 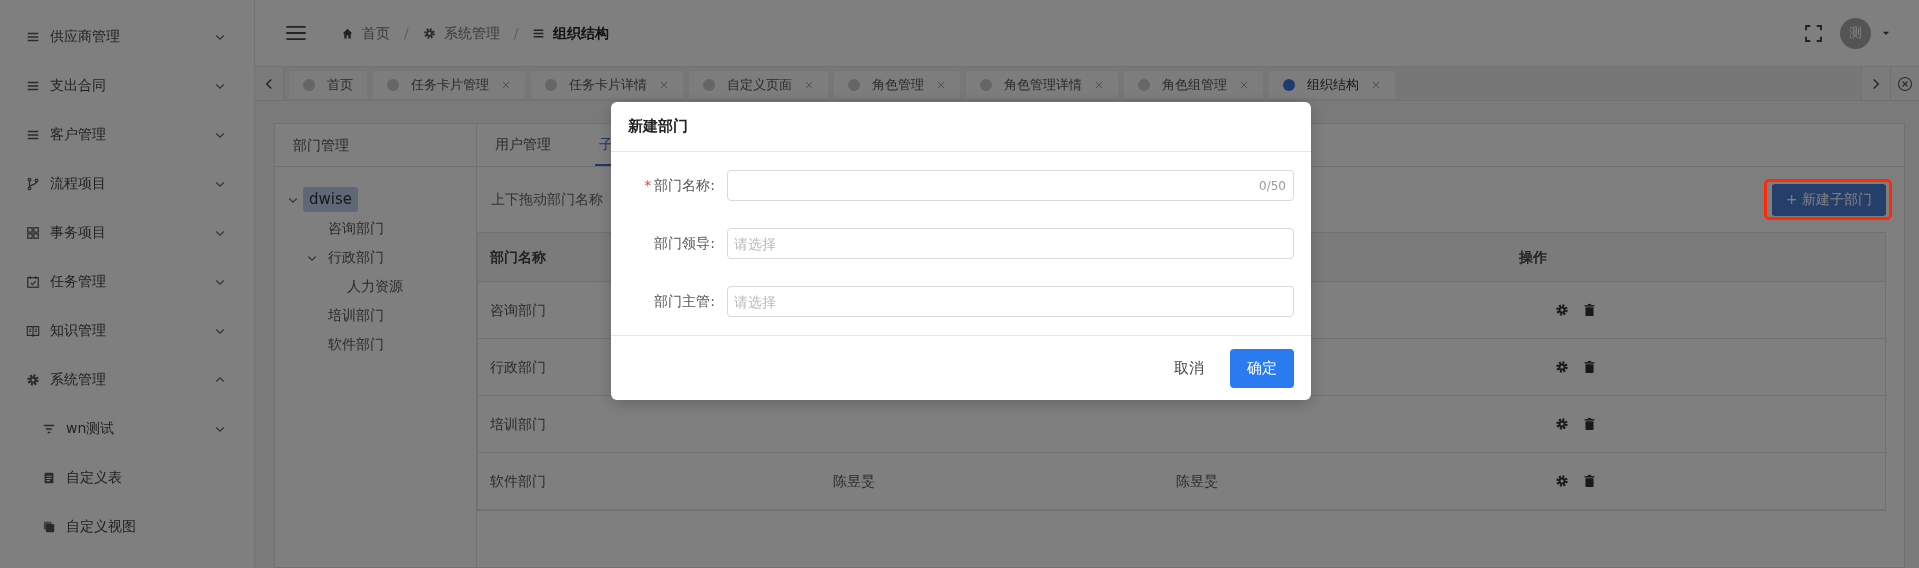 What do you see at coordinates (1696, 257) in the screenshot?
I see `column-header: 操作` at bounding box center [1696, 257].